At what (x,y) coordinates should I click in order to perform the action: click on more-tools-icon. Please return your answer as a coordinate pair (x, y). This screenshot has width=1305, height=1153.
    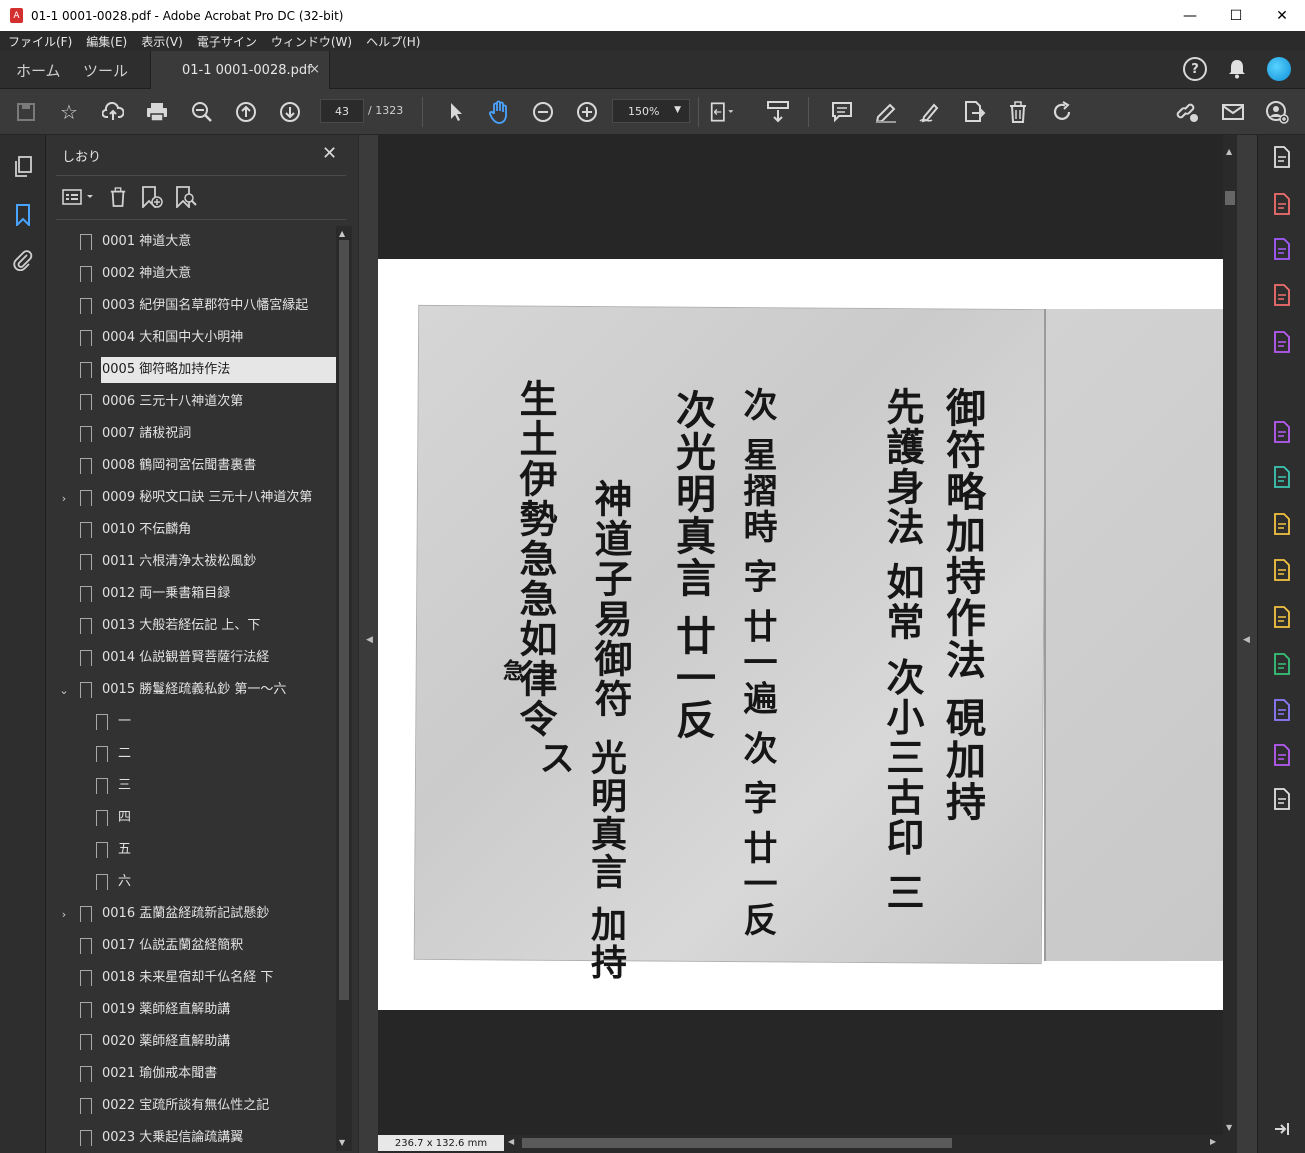
    Looking at the image, I should click on (1282, 799).